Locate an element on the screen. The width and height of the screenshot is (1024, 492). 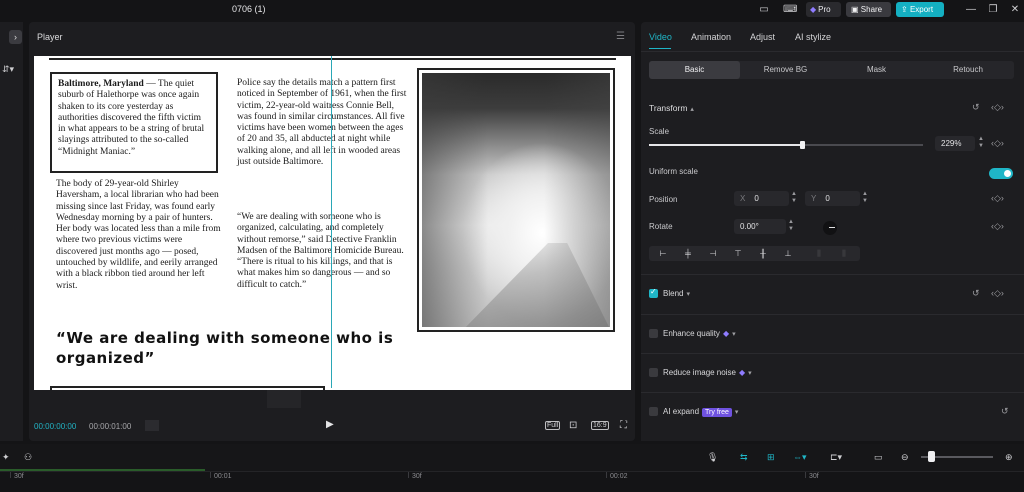
tab-animation: Animation is located at coordinates (711, 37).